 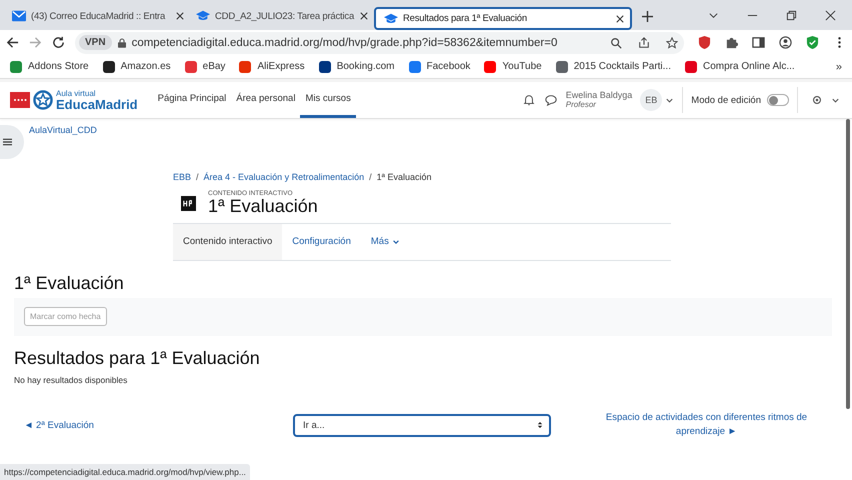 What do you see at coordinates (345, 42) in the screenshot?
I see `url-text: competenciadigital.educa.madrid.org/mod/hvp/grade.php?id=58362&itemnumber=0` at bounding box center [345, 42].